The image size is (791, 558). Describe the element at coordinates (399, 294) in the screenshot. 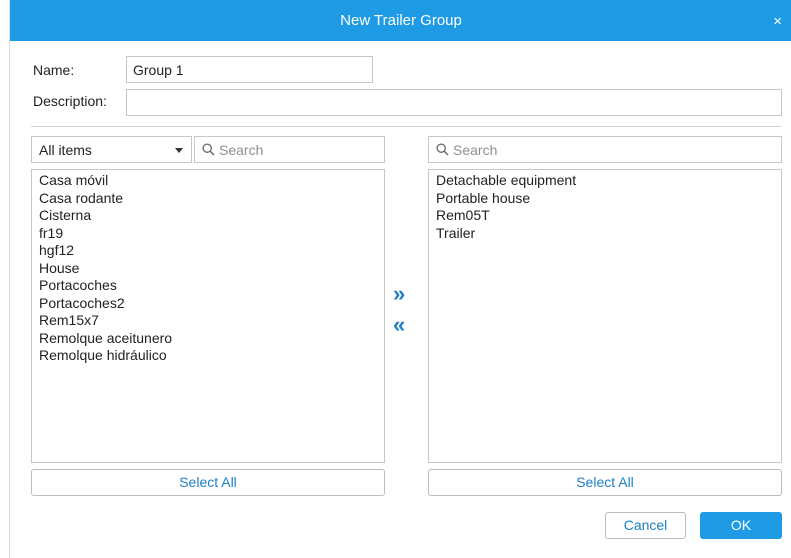

I see `add-selected-button: »` at that location.